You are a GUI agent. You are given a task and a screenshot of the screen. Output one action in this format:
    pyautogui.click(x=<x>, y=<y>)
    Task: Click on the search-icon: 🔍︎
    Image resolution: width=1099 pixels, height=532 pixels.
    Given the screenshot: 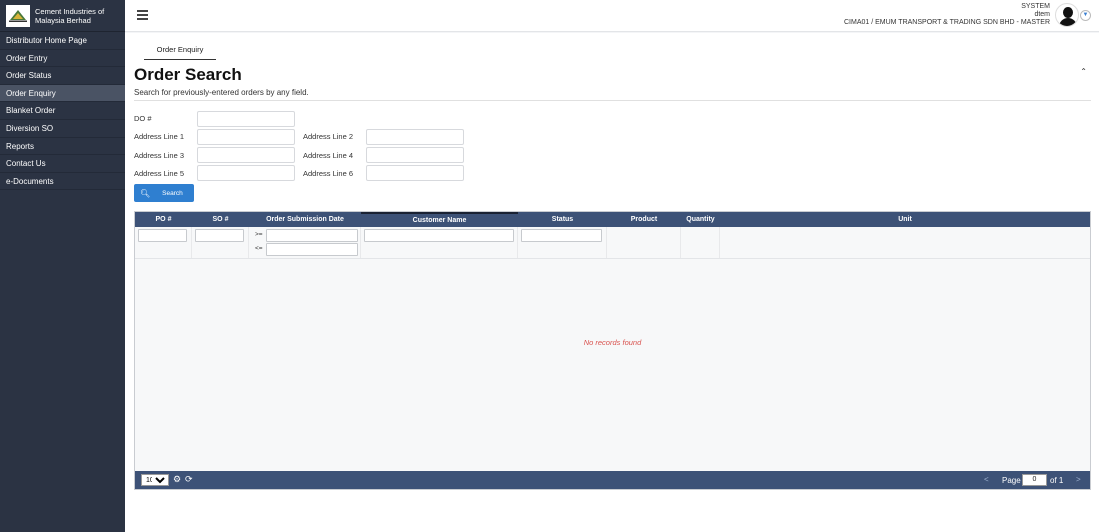 What is the action you would take?
    pyautogui.click(x=145, y=193)
    